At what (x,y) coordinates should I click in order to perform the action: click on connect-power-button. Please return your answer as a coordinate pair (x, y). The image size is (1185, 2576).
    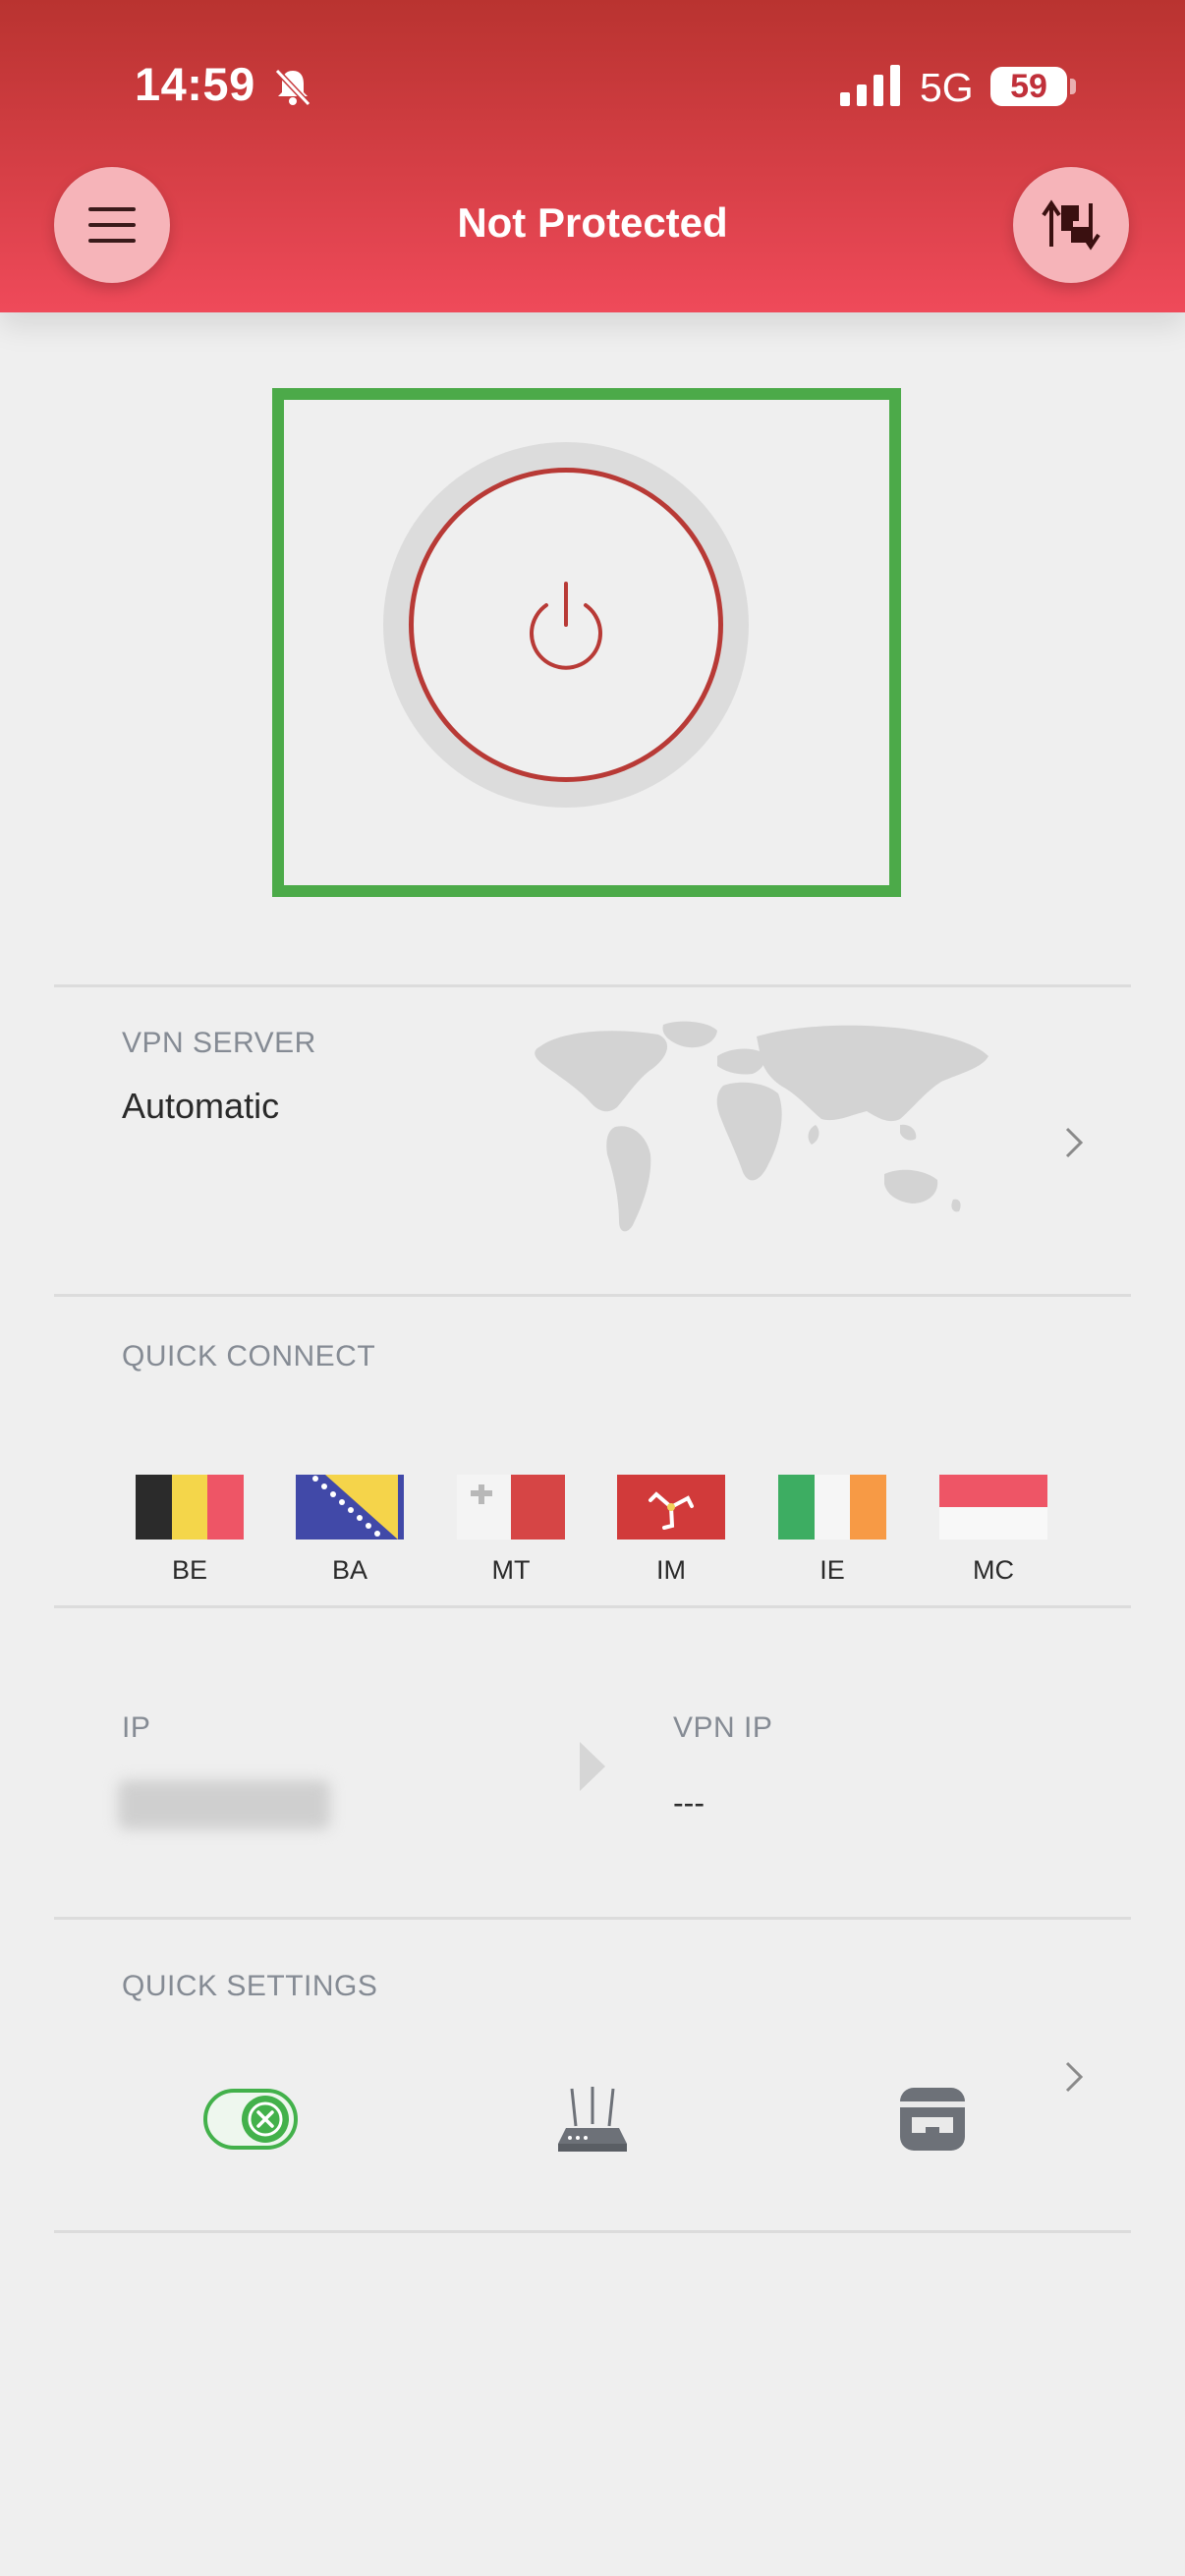
    Looking at the image, I should click on (566, 625).